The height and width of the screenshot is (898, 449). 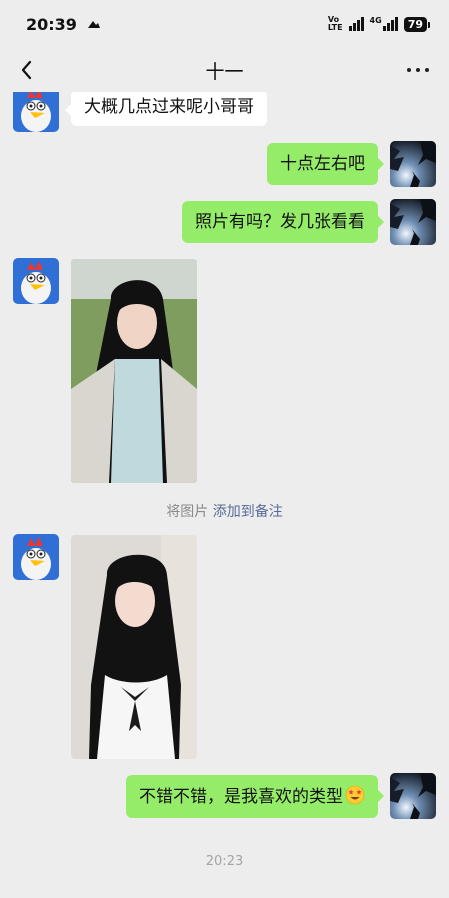 I want to click on signal-icon, so click(x=356, y=24).